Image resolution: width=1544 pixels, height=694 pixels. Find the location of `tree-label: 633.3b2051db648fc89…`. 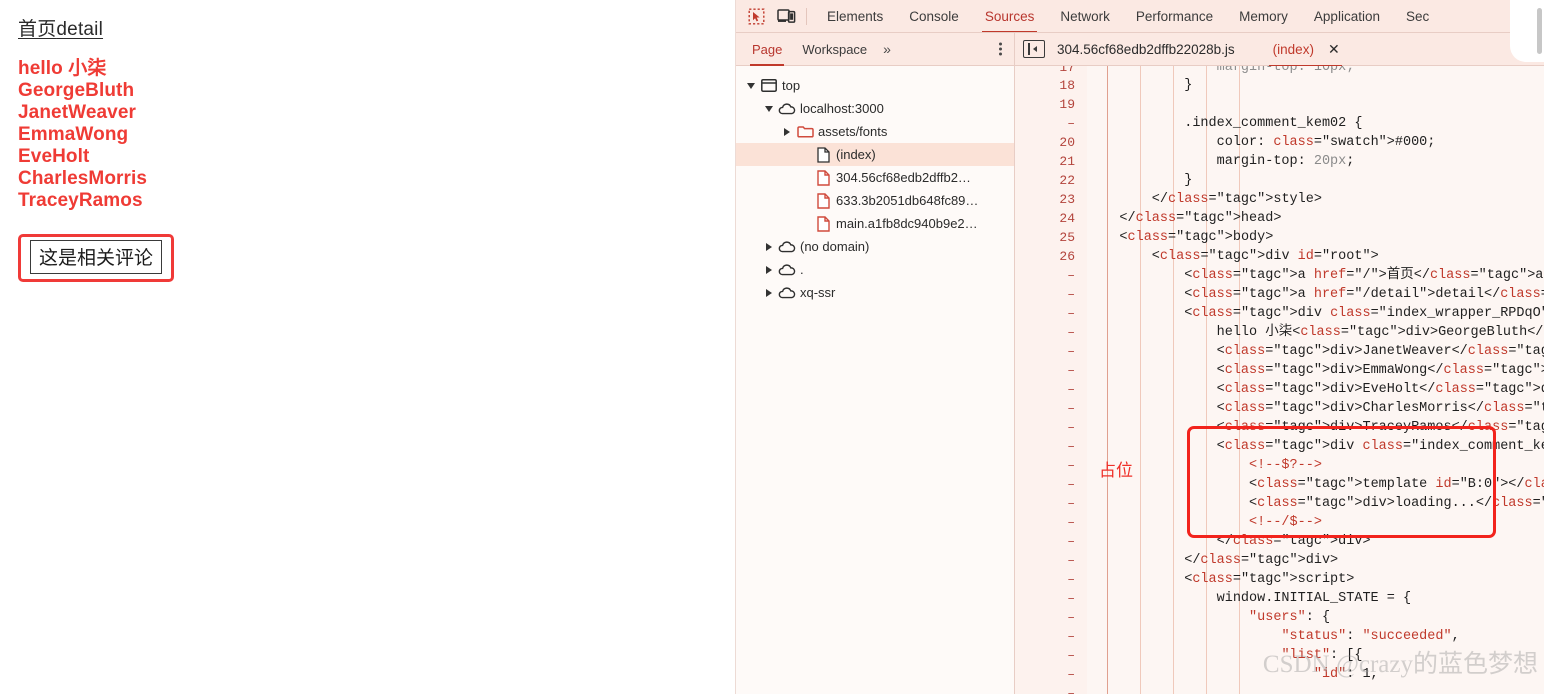

tree-label: 633.3b2051db648fc89… is located at coordinates (907, 200).